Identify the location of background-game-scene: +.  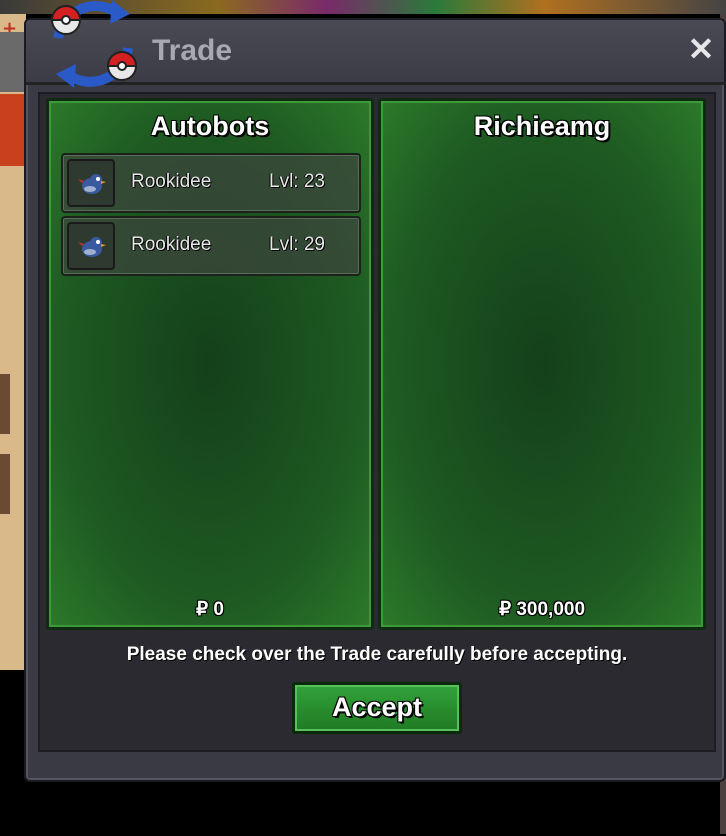
(13, 342).